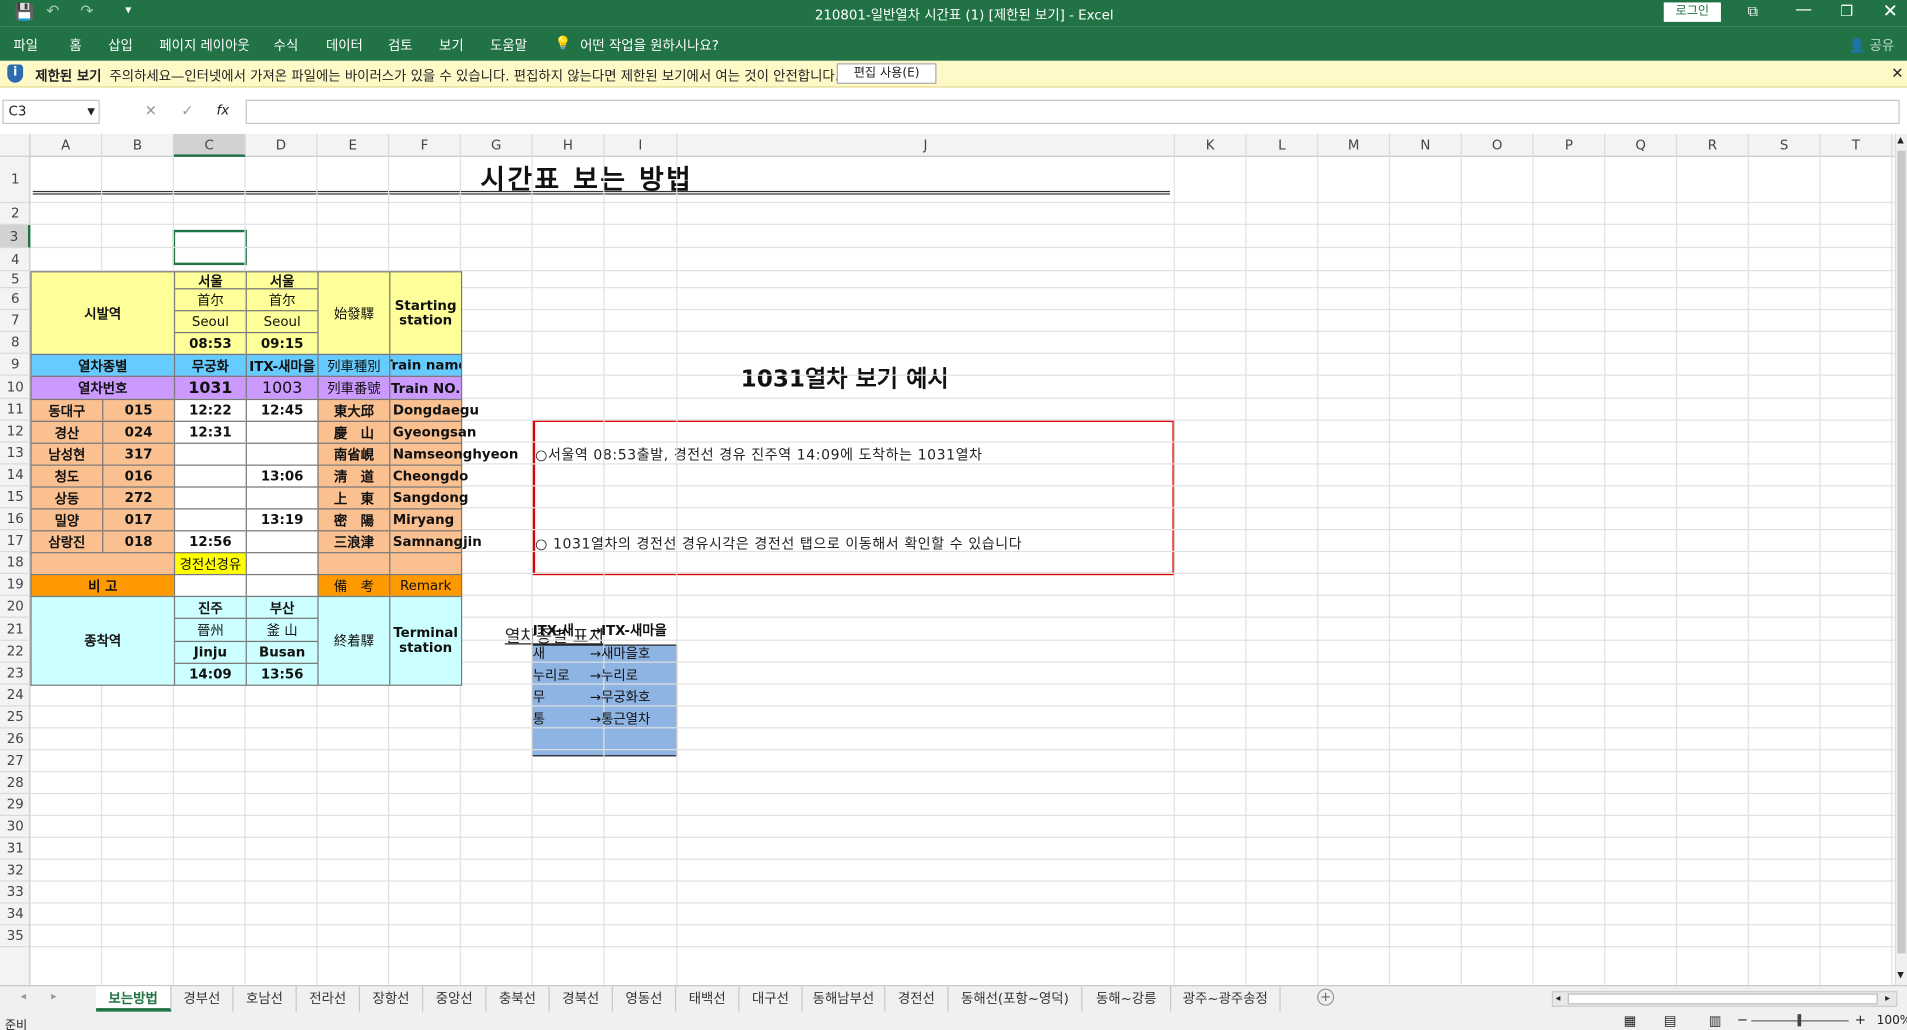 The image size is (1907, 1030). Describe the element at coordinates (222, 110) in the screenshot. I see `function-icon: fx` at that location.